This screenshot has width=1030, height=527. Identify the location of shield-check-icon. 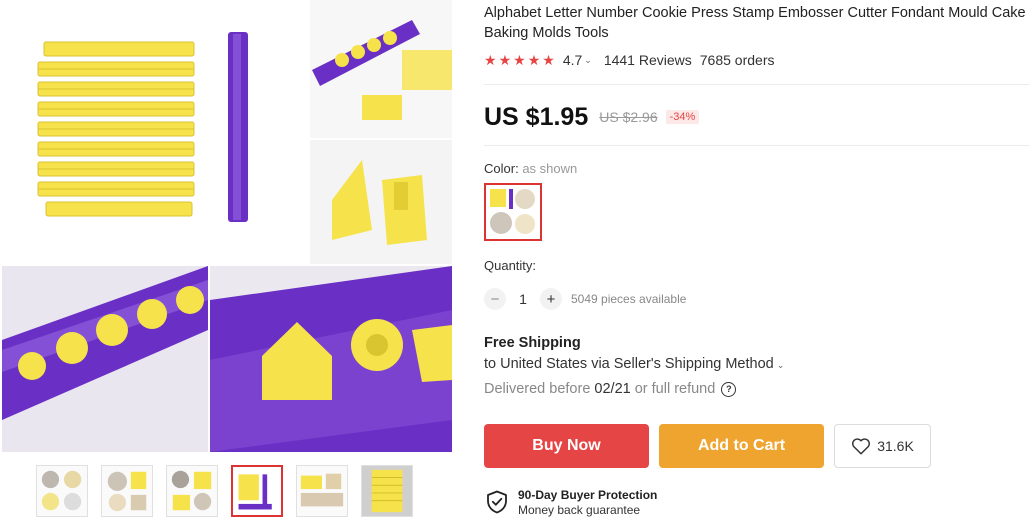
(497, 502).